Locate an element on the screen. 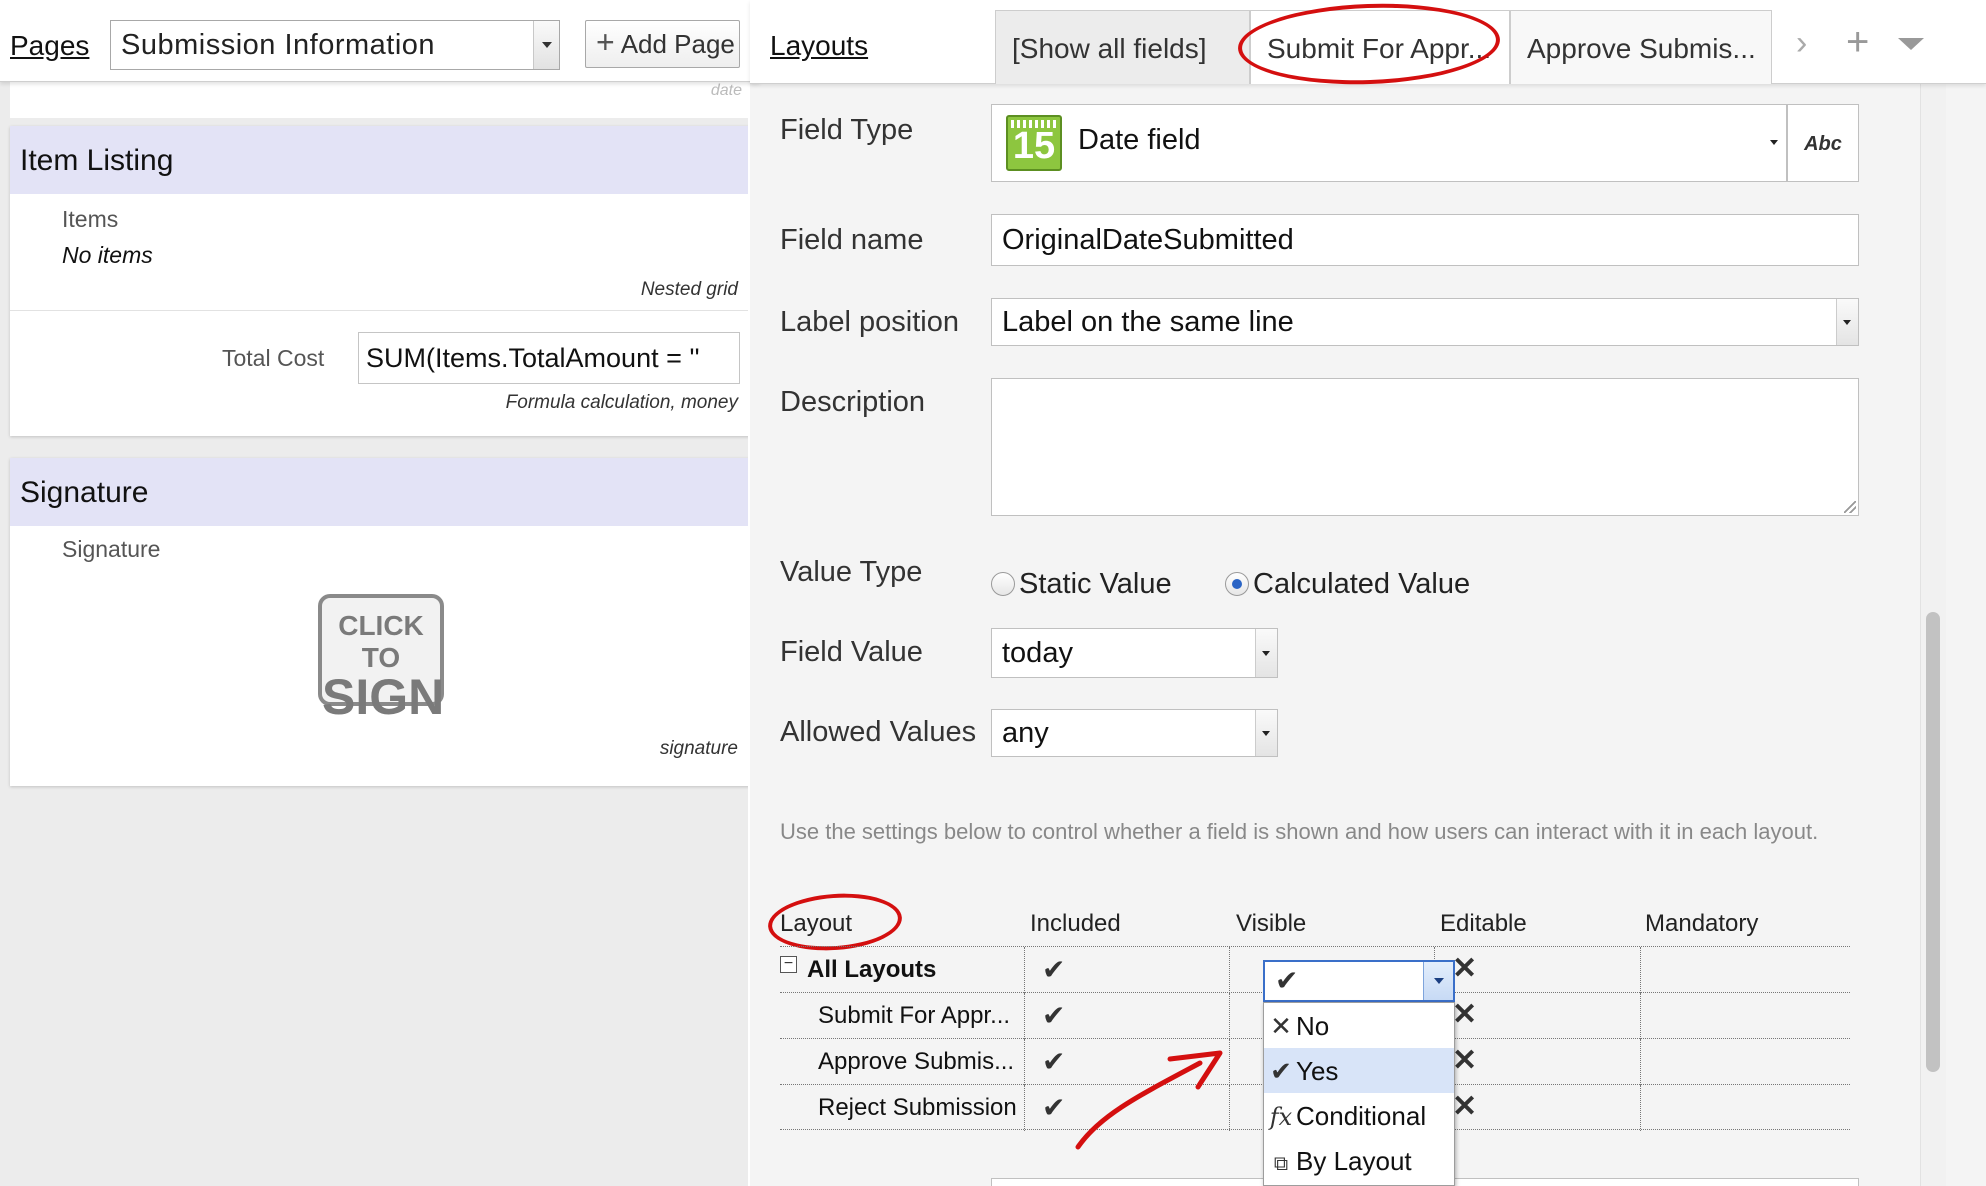  add-page-button: + Add Page is located at coordinates (662, 44).